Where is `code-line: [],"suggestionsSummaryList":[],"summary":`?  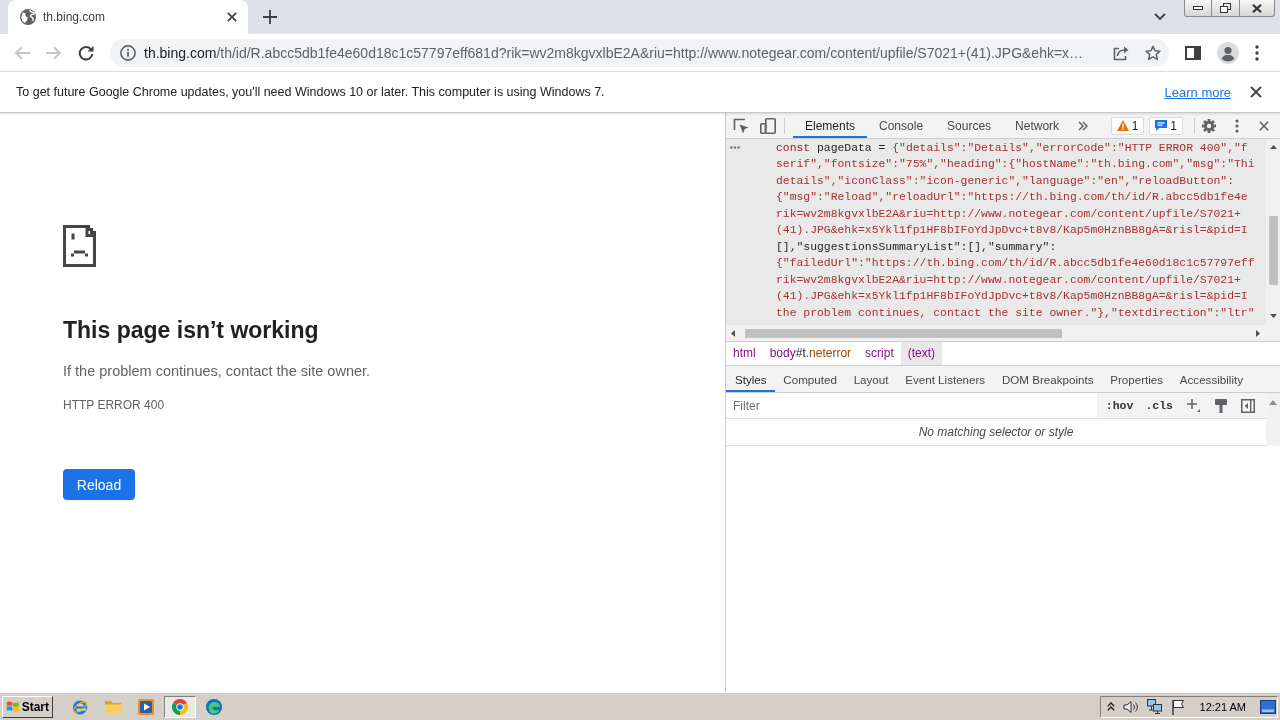
code-line: [],"suggestionsSummaryList":[],"summary": is located at coordinates (916, 247).